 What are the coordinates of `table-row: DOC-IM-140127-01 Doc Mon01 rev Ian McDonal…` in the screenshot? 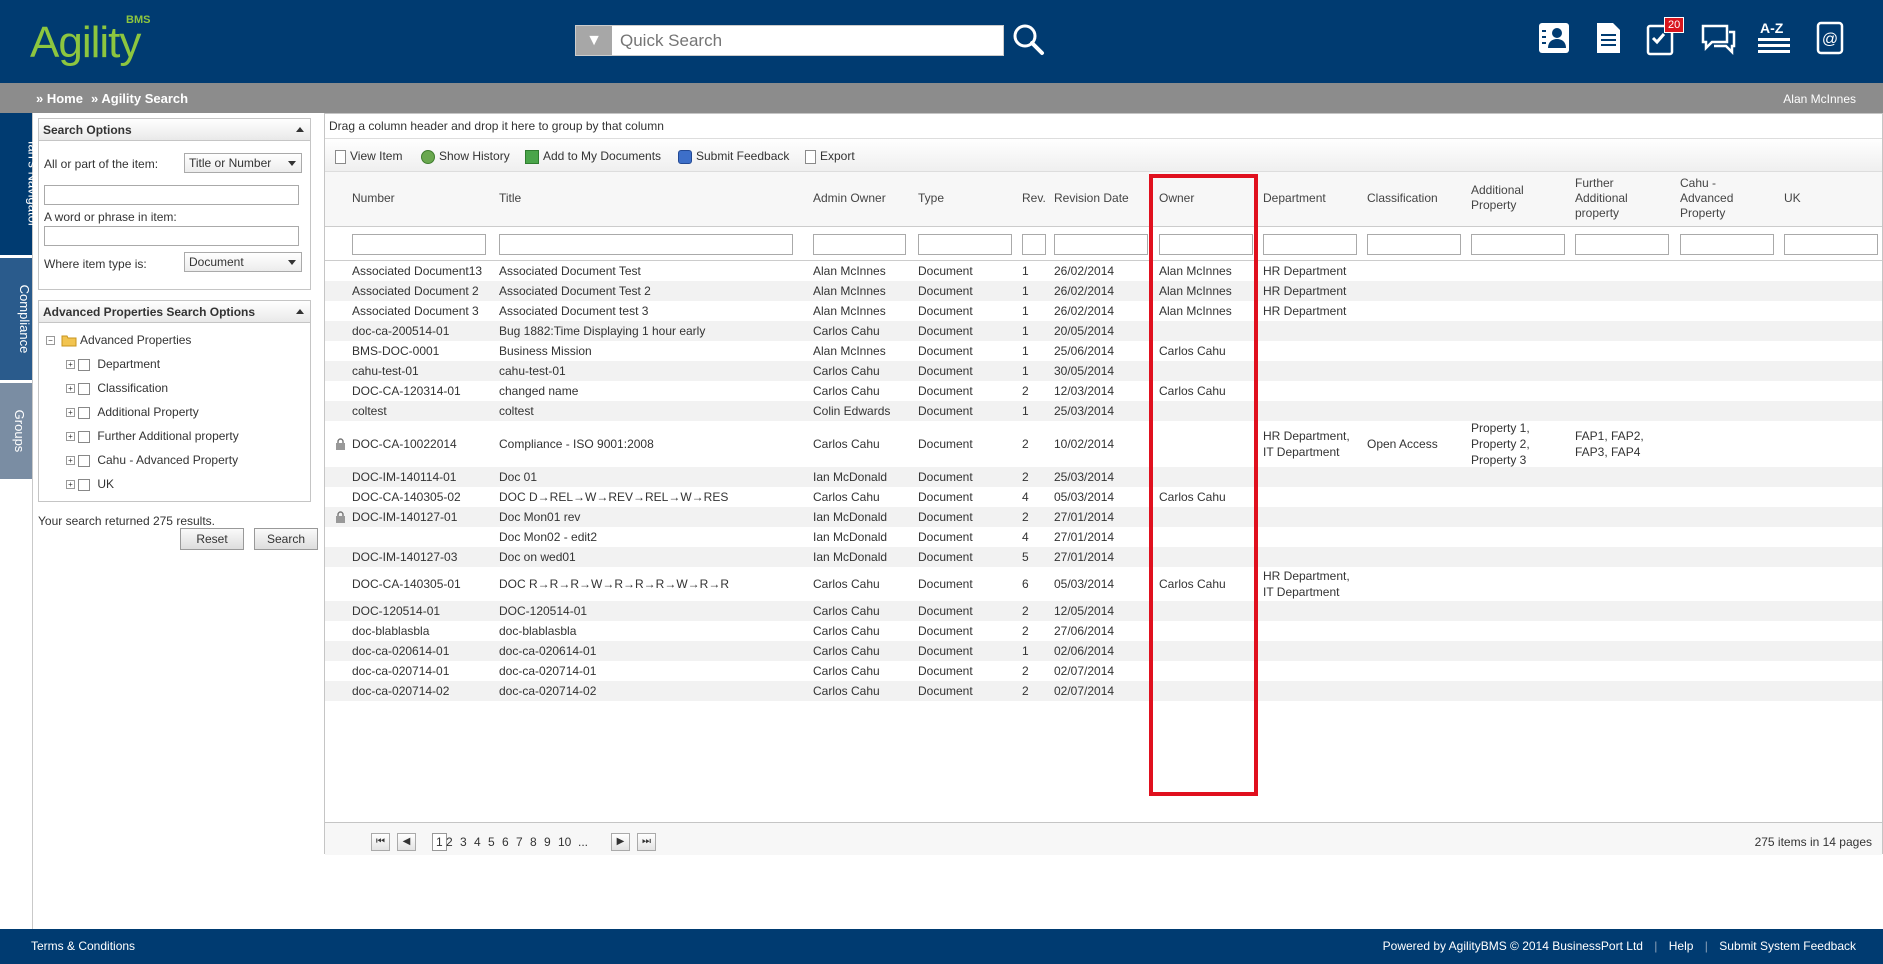 It's located at (1103, 517).